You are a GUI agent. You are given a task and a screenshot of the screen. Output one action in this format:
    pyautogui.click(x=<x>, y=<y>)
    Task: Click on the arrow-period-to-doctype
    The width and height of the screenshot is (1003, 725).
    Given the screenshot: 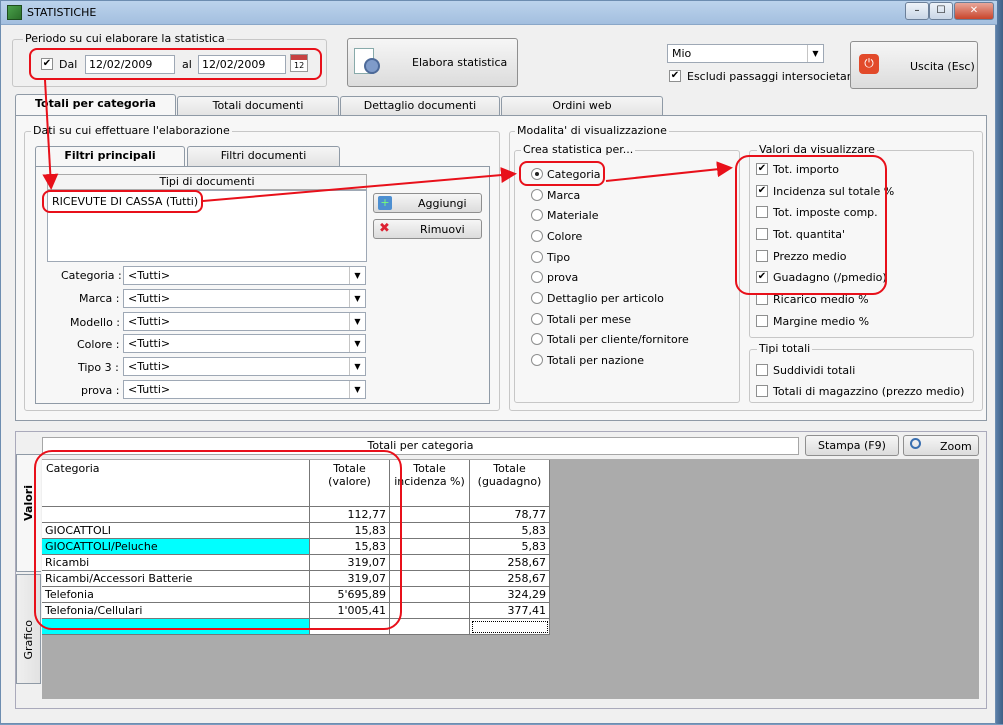 What is the action you would take?
    pyautogui.click(x=50, y=134)
    